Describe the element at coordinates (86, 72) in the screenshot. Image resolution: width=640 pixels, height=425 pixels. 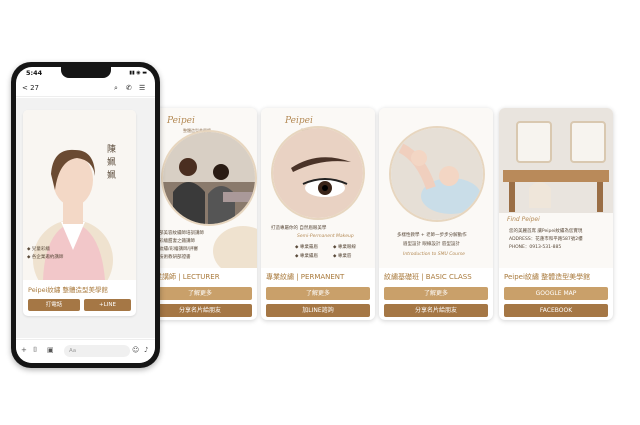
I see `phone-notch` at that location.